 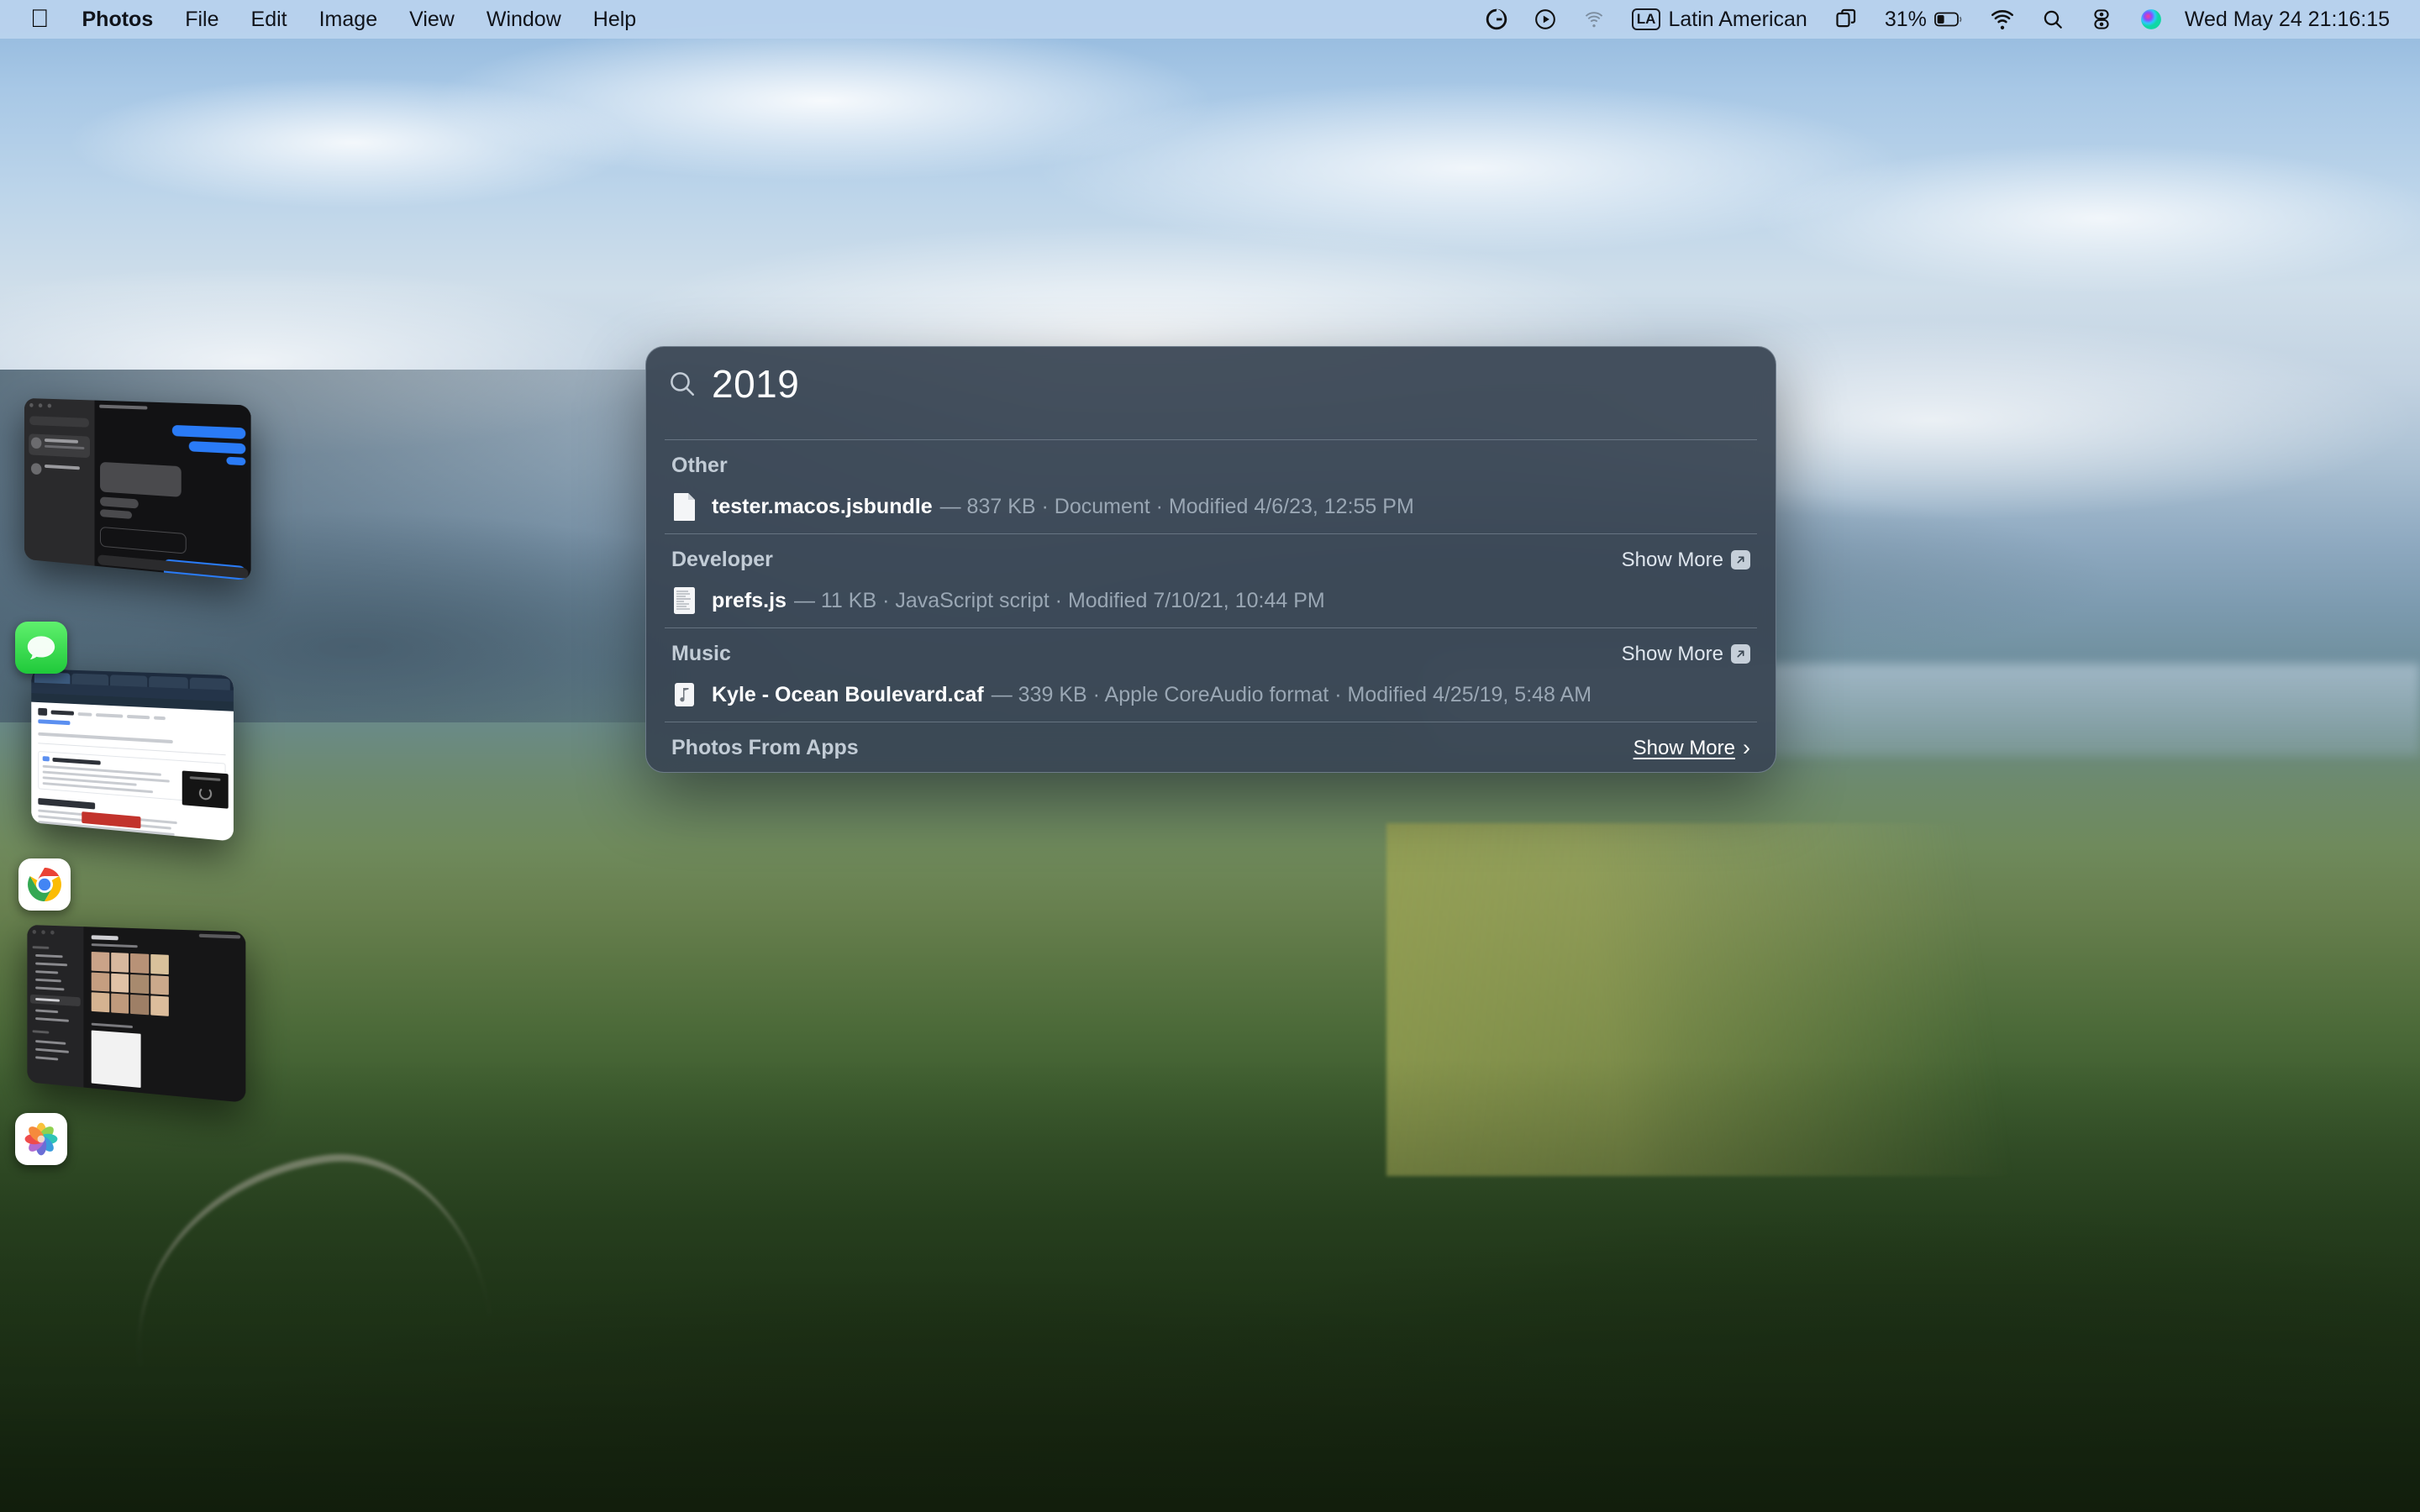 I want to click on window-preview-messages, so click(x=138, y=489).